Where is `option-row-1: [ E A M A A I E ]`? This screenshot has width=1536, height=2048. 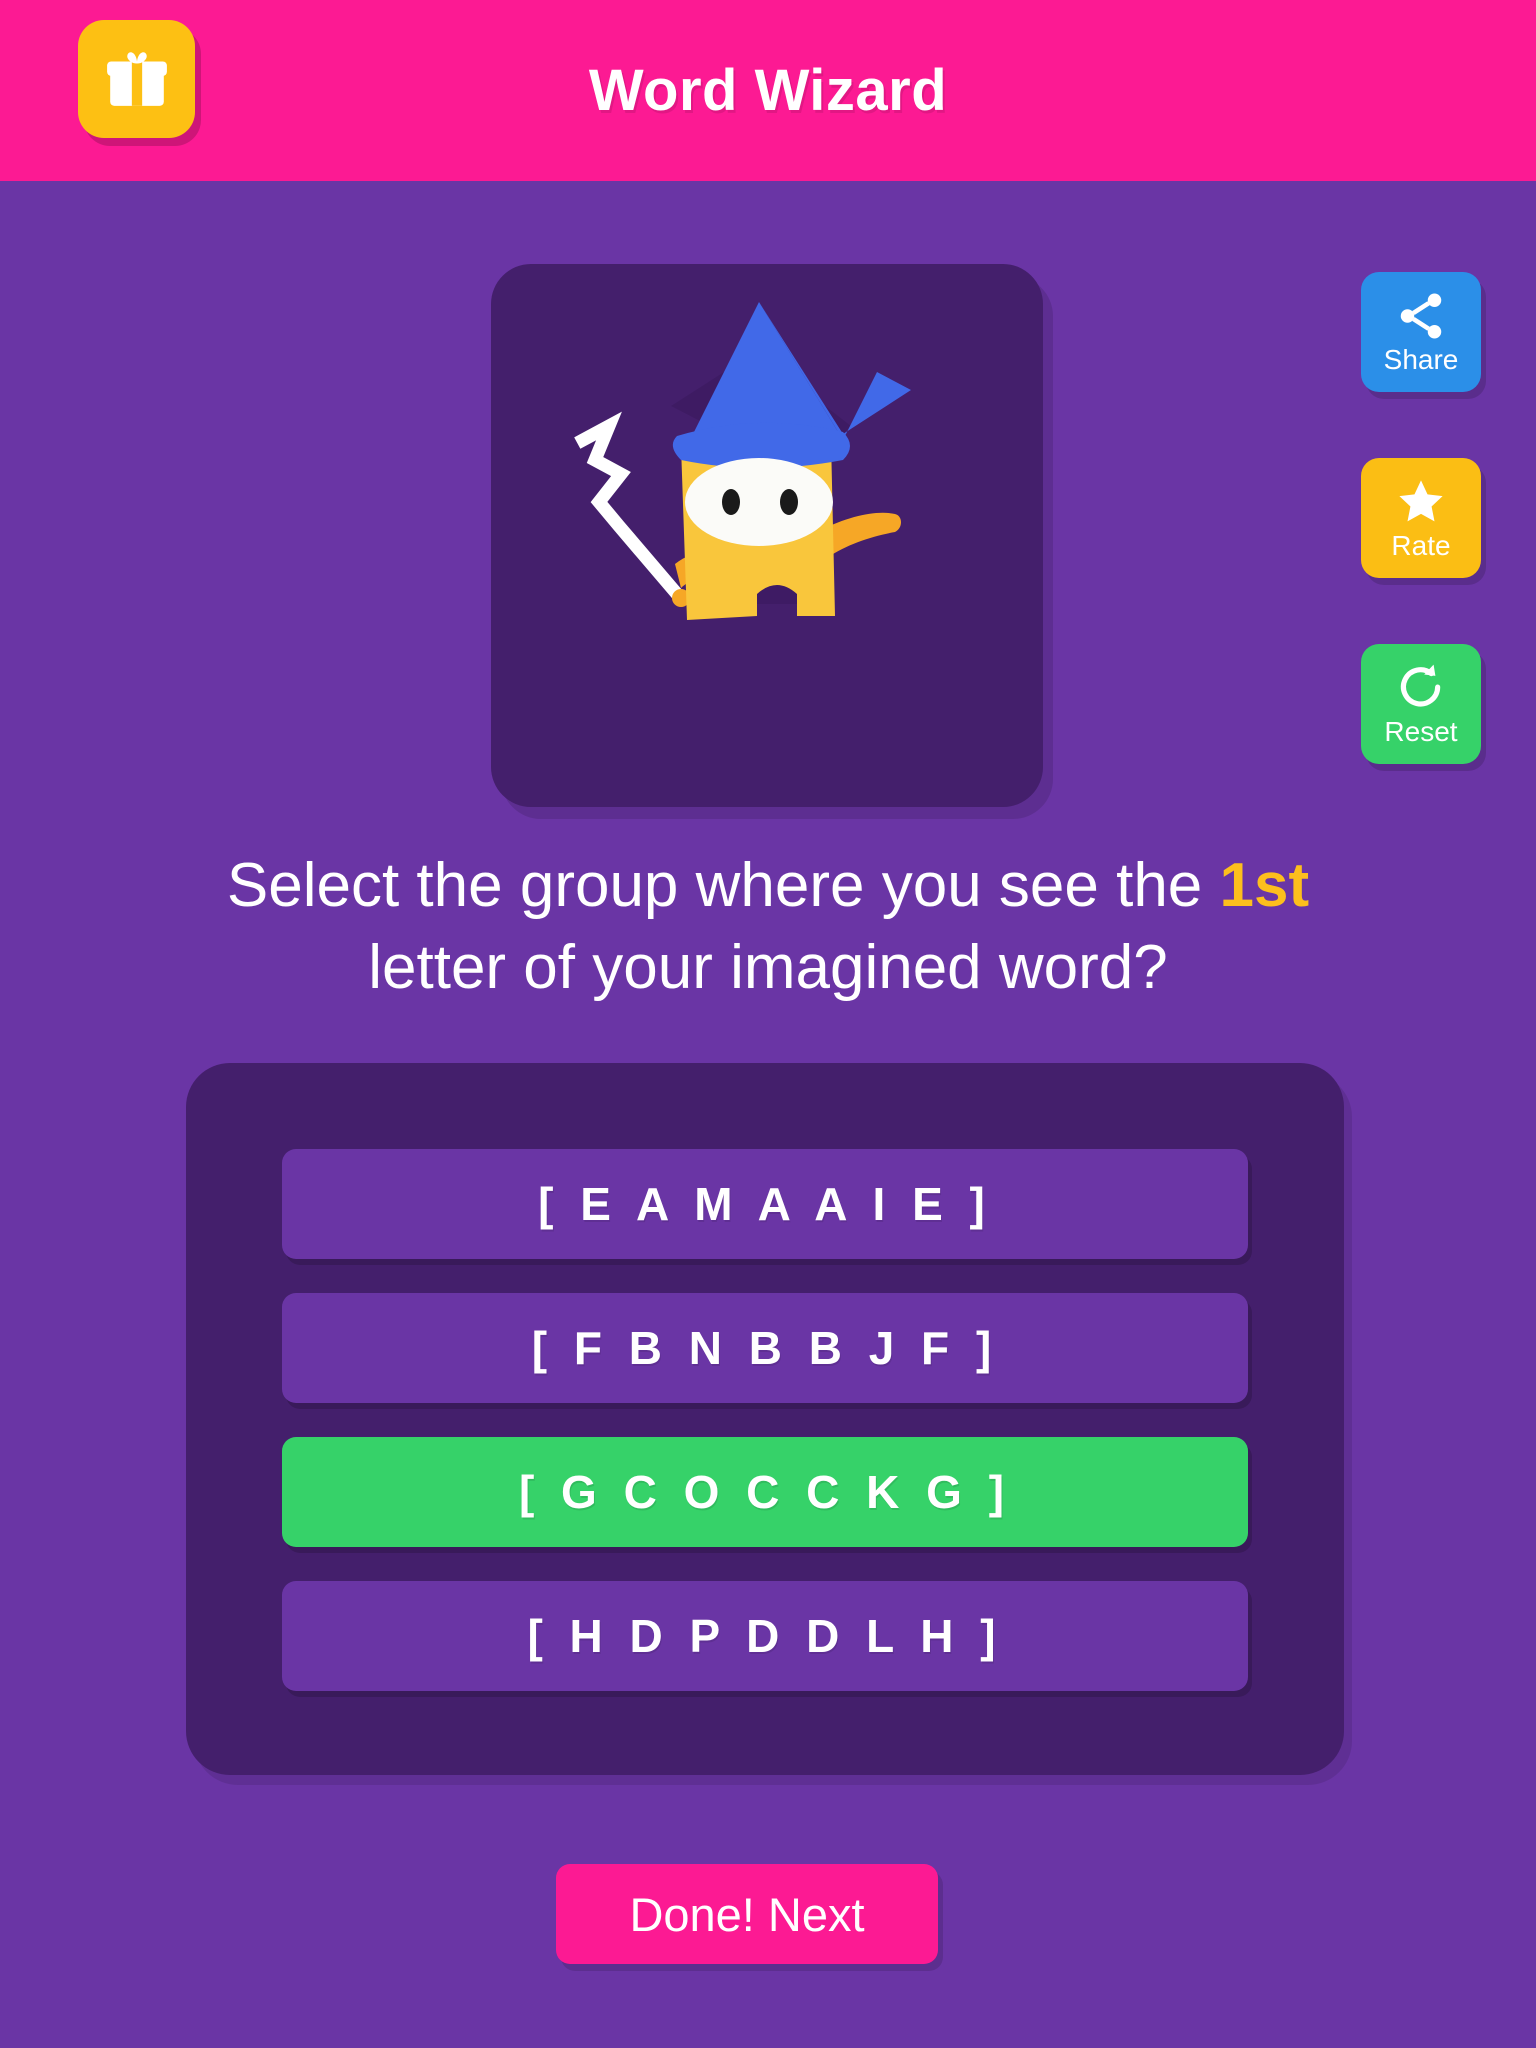 option-row-1: [ E A M A A I E ] is located at coordinates (765, 1204).